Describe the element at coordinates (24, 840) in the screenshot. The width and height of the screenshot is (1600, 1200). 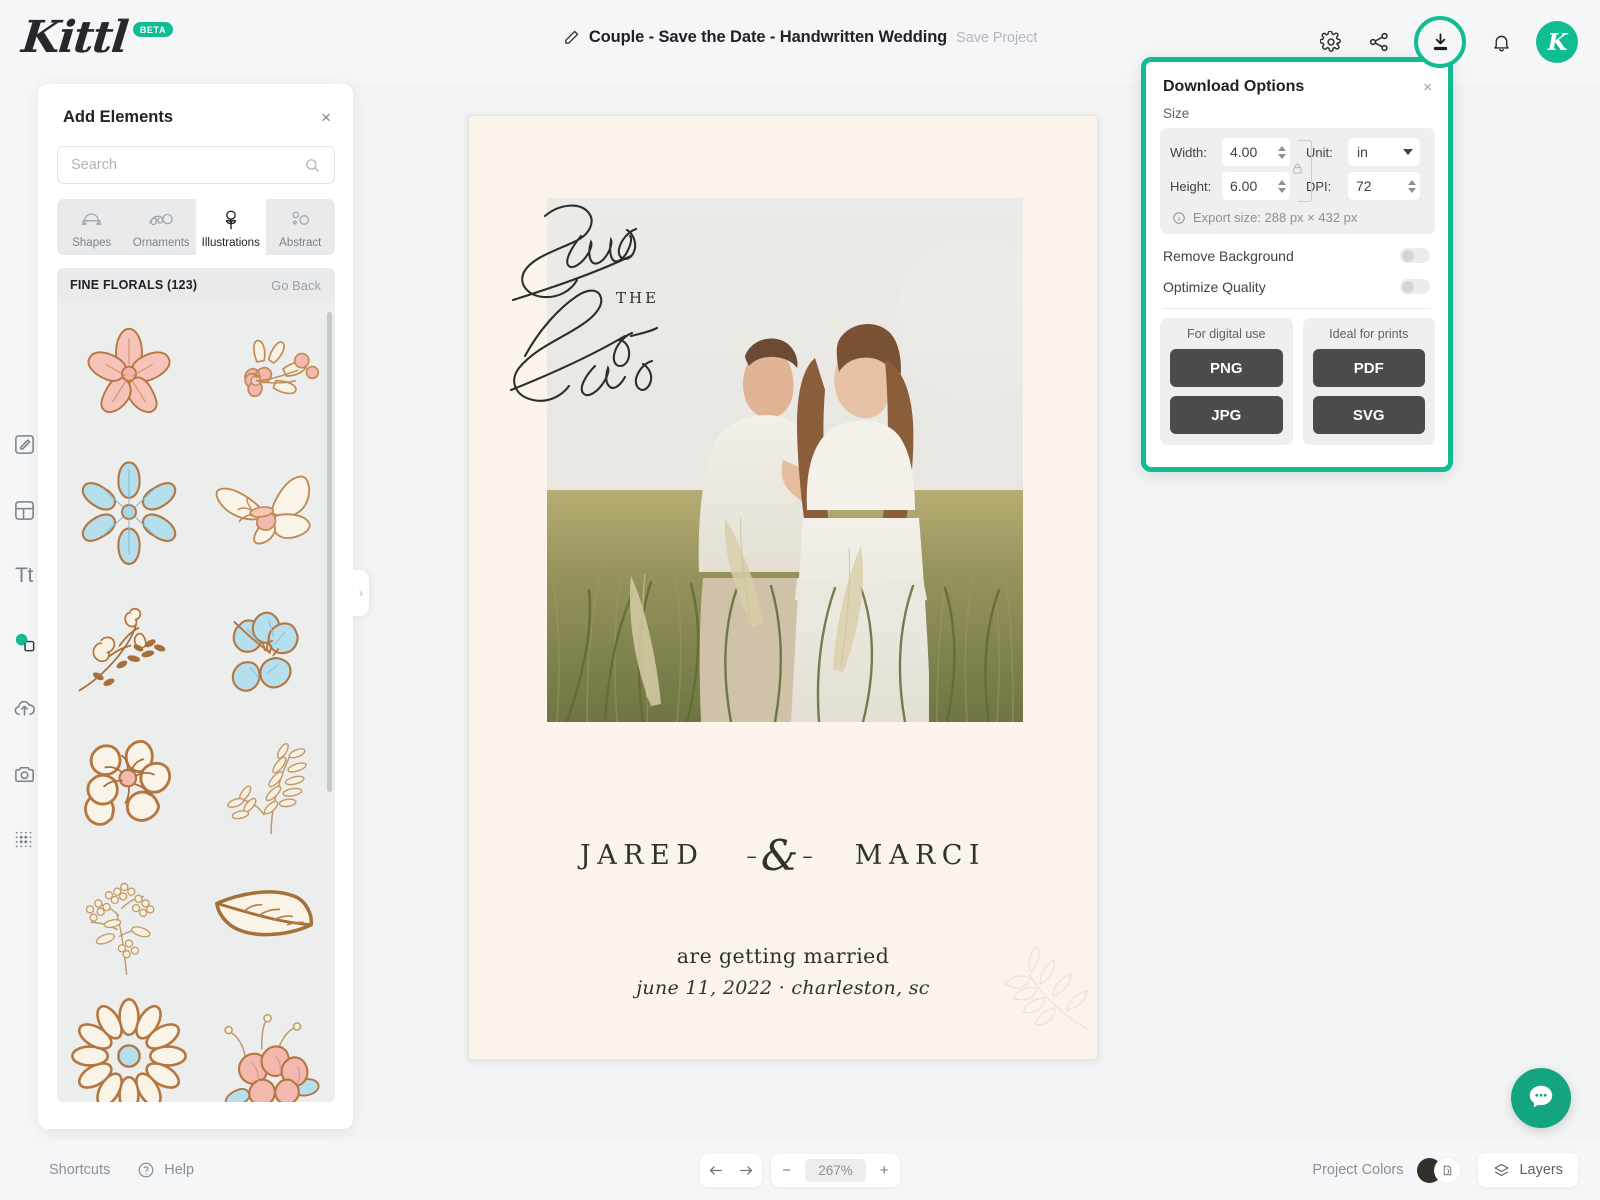
I see `grid-icon` at that location.